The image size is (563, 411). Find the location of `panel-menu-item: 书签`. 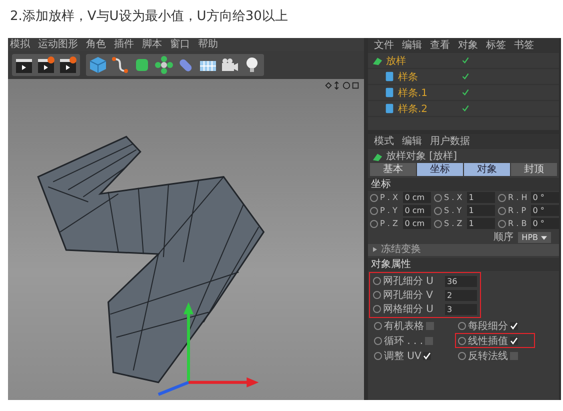

panel-menu-item: 书签 is located at coordinates (524, 45).